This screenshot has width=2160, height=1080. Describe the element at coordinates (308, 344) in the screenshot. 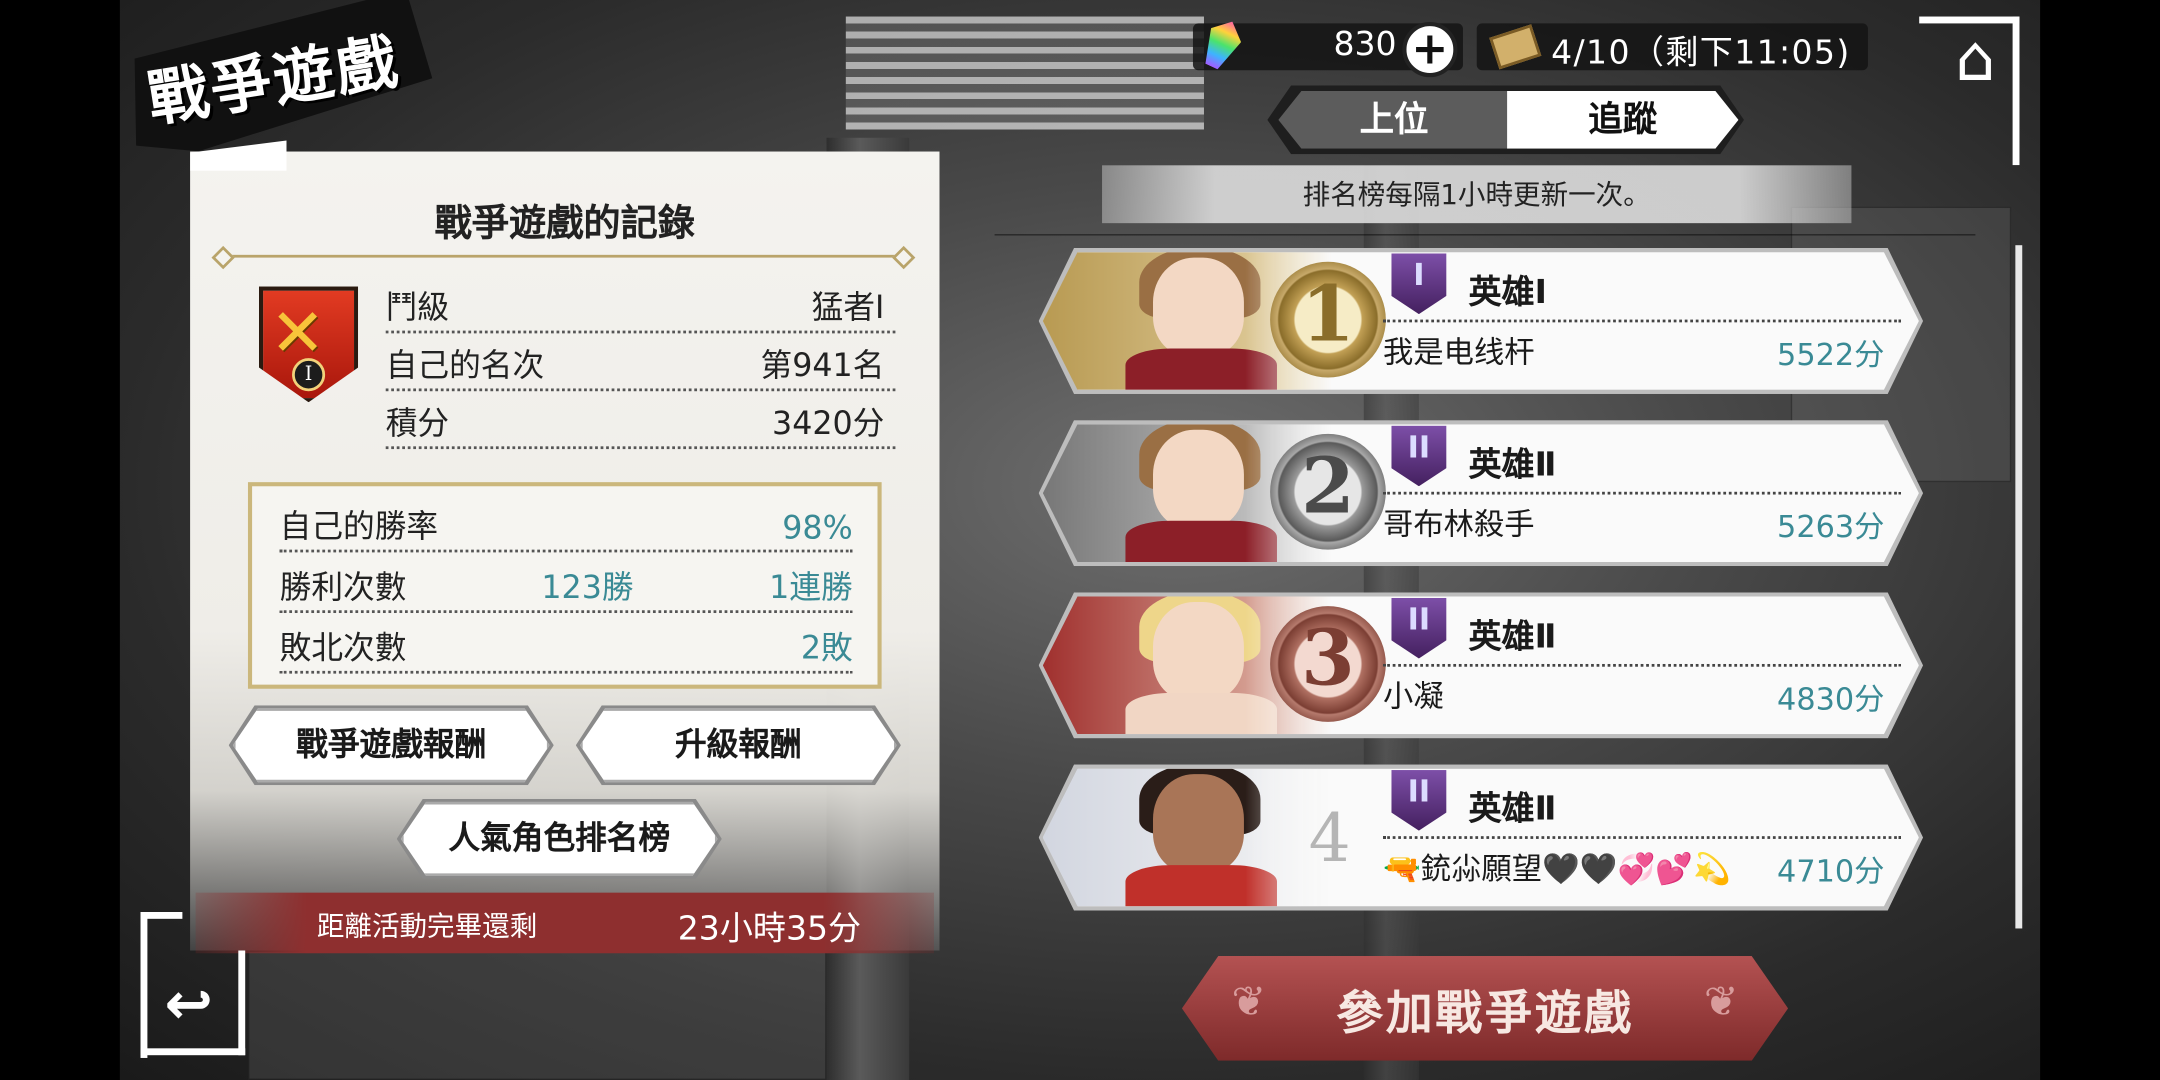

I see `rank-emblem-icon: ✕ I` at that location.